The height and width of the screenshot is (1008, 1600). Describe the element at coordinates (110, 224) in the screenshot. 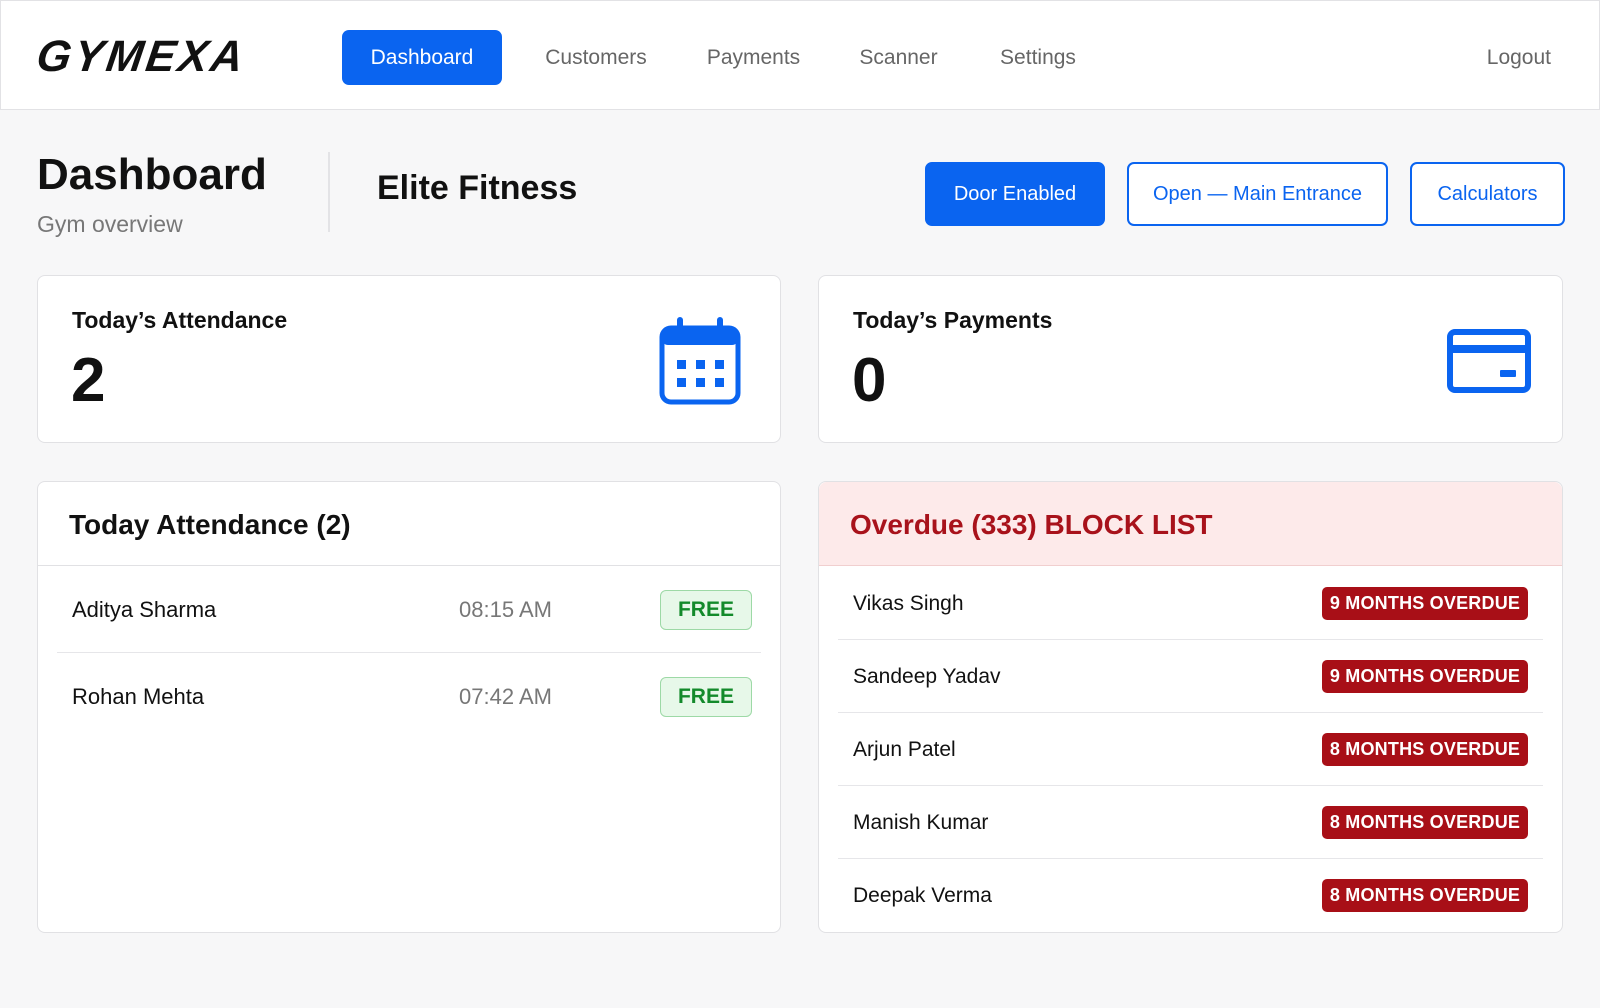

I see `page-subtitle: Gym overview` at that location.